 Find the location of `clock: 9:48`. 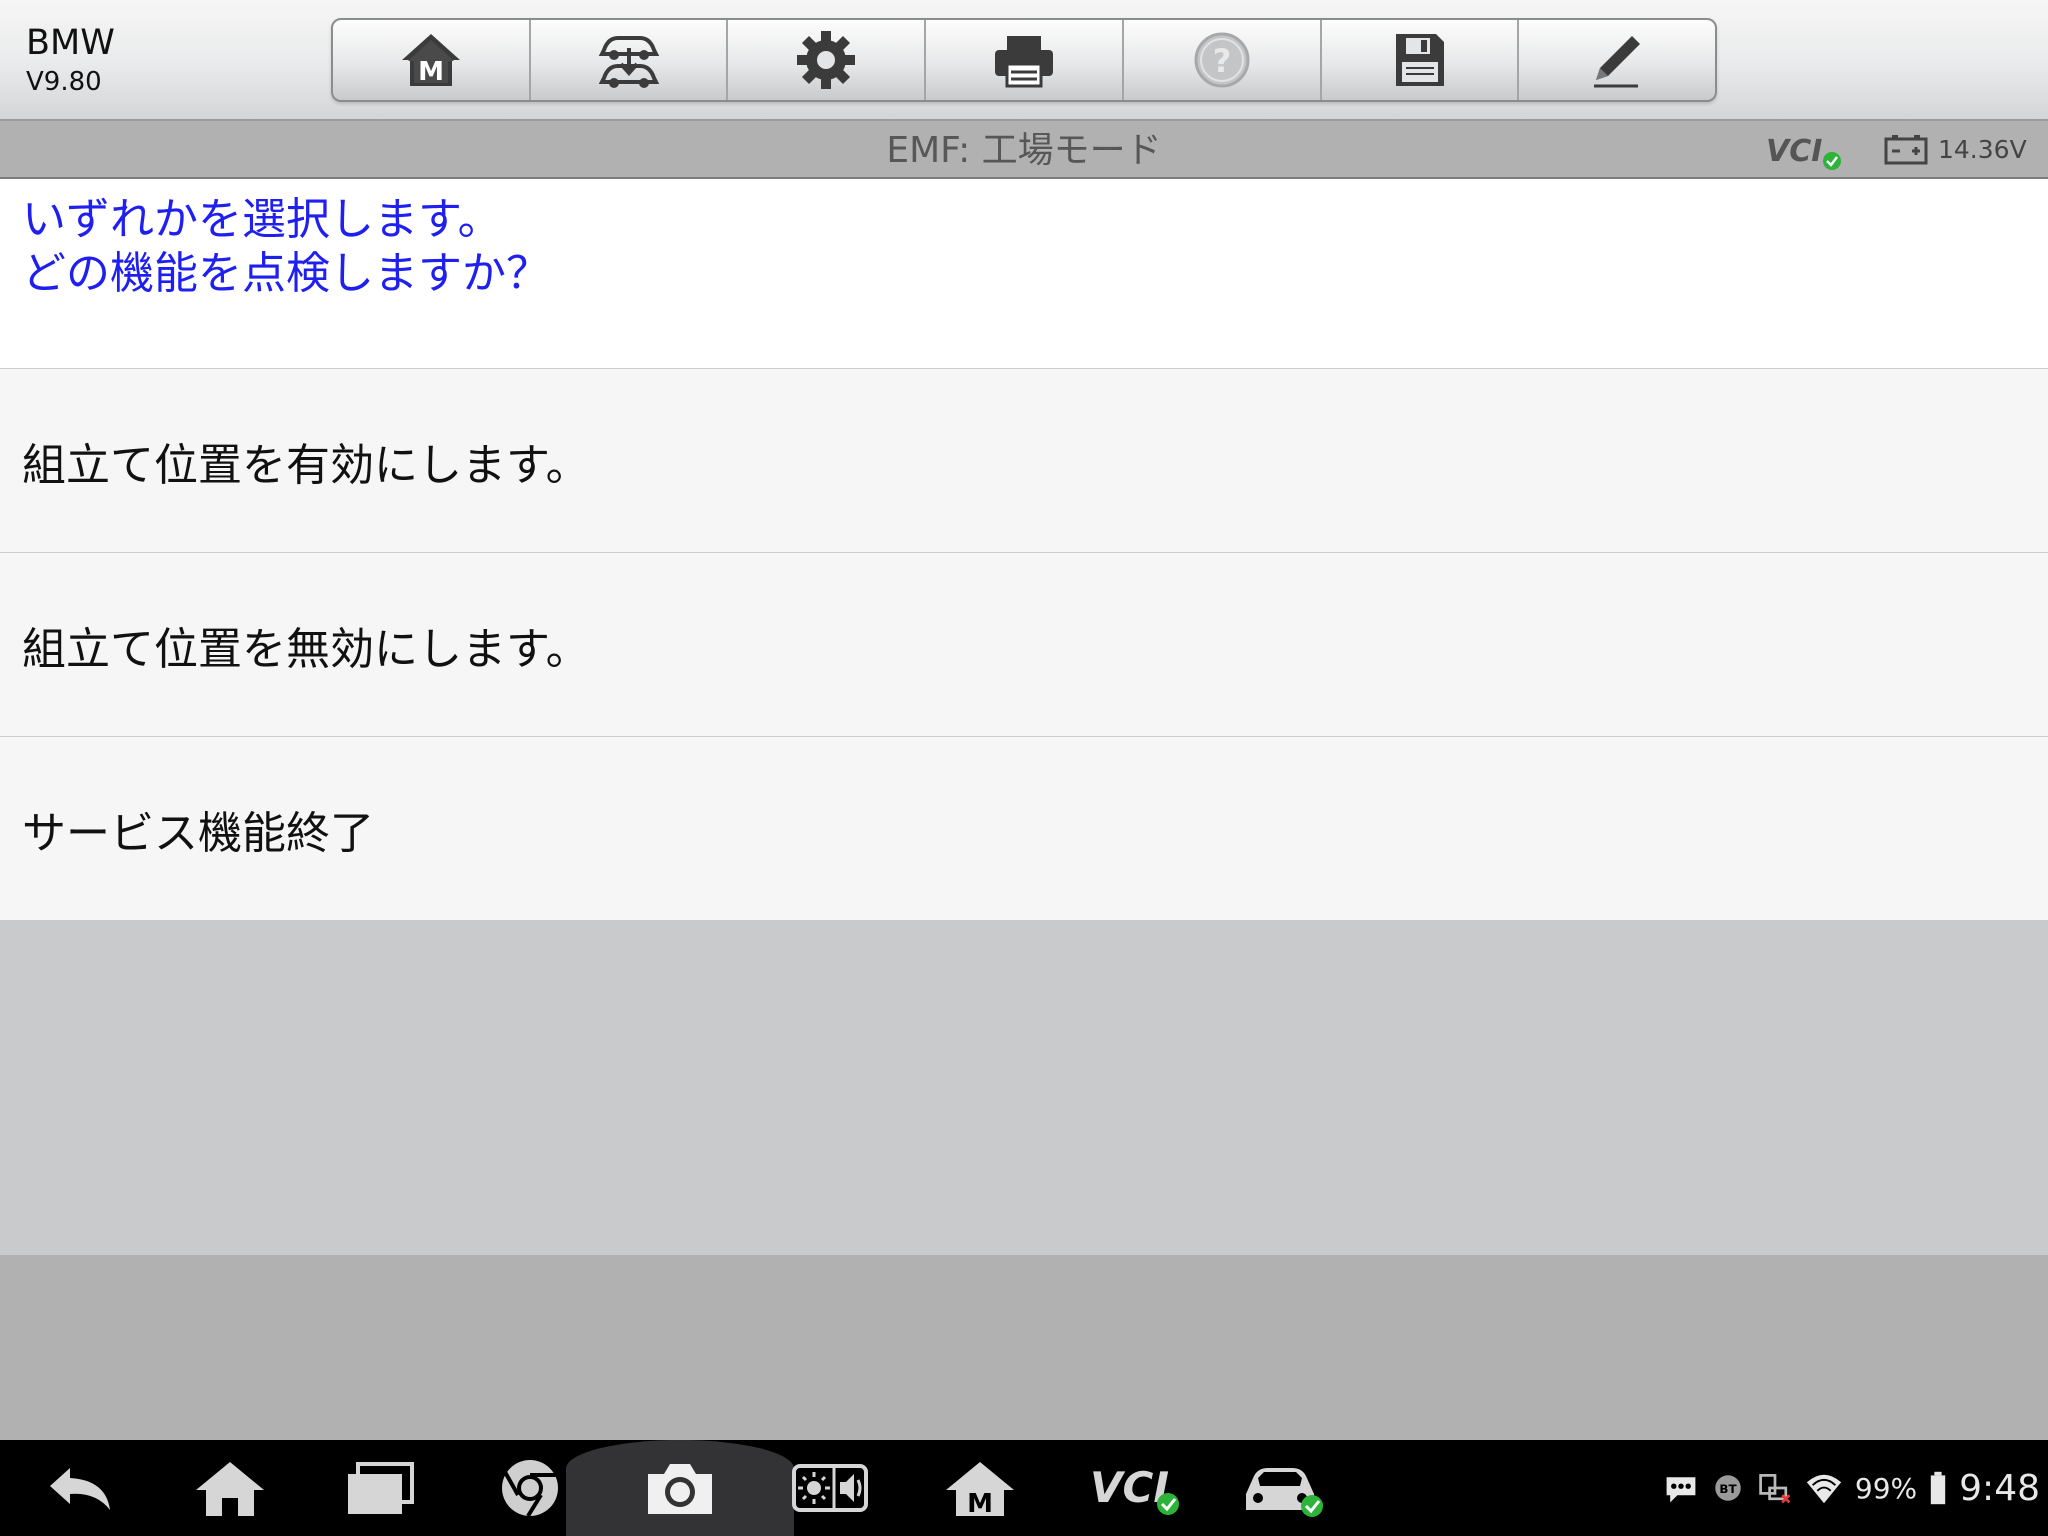

clock: 9:48 is located at coordinates (1999, 1488).